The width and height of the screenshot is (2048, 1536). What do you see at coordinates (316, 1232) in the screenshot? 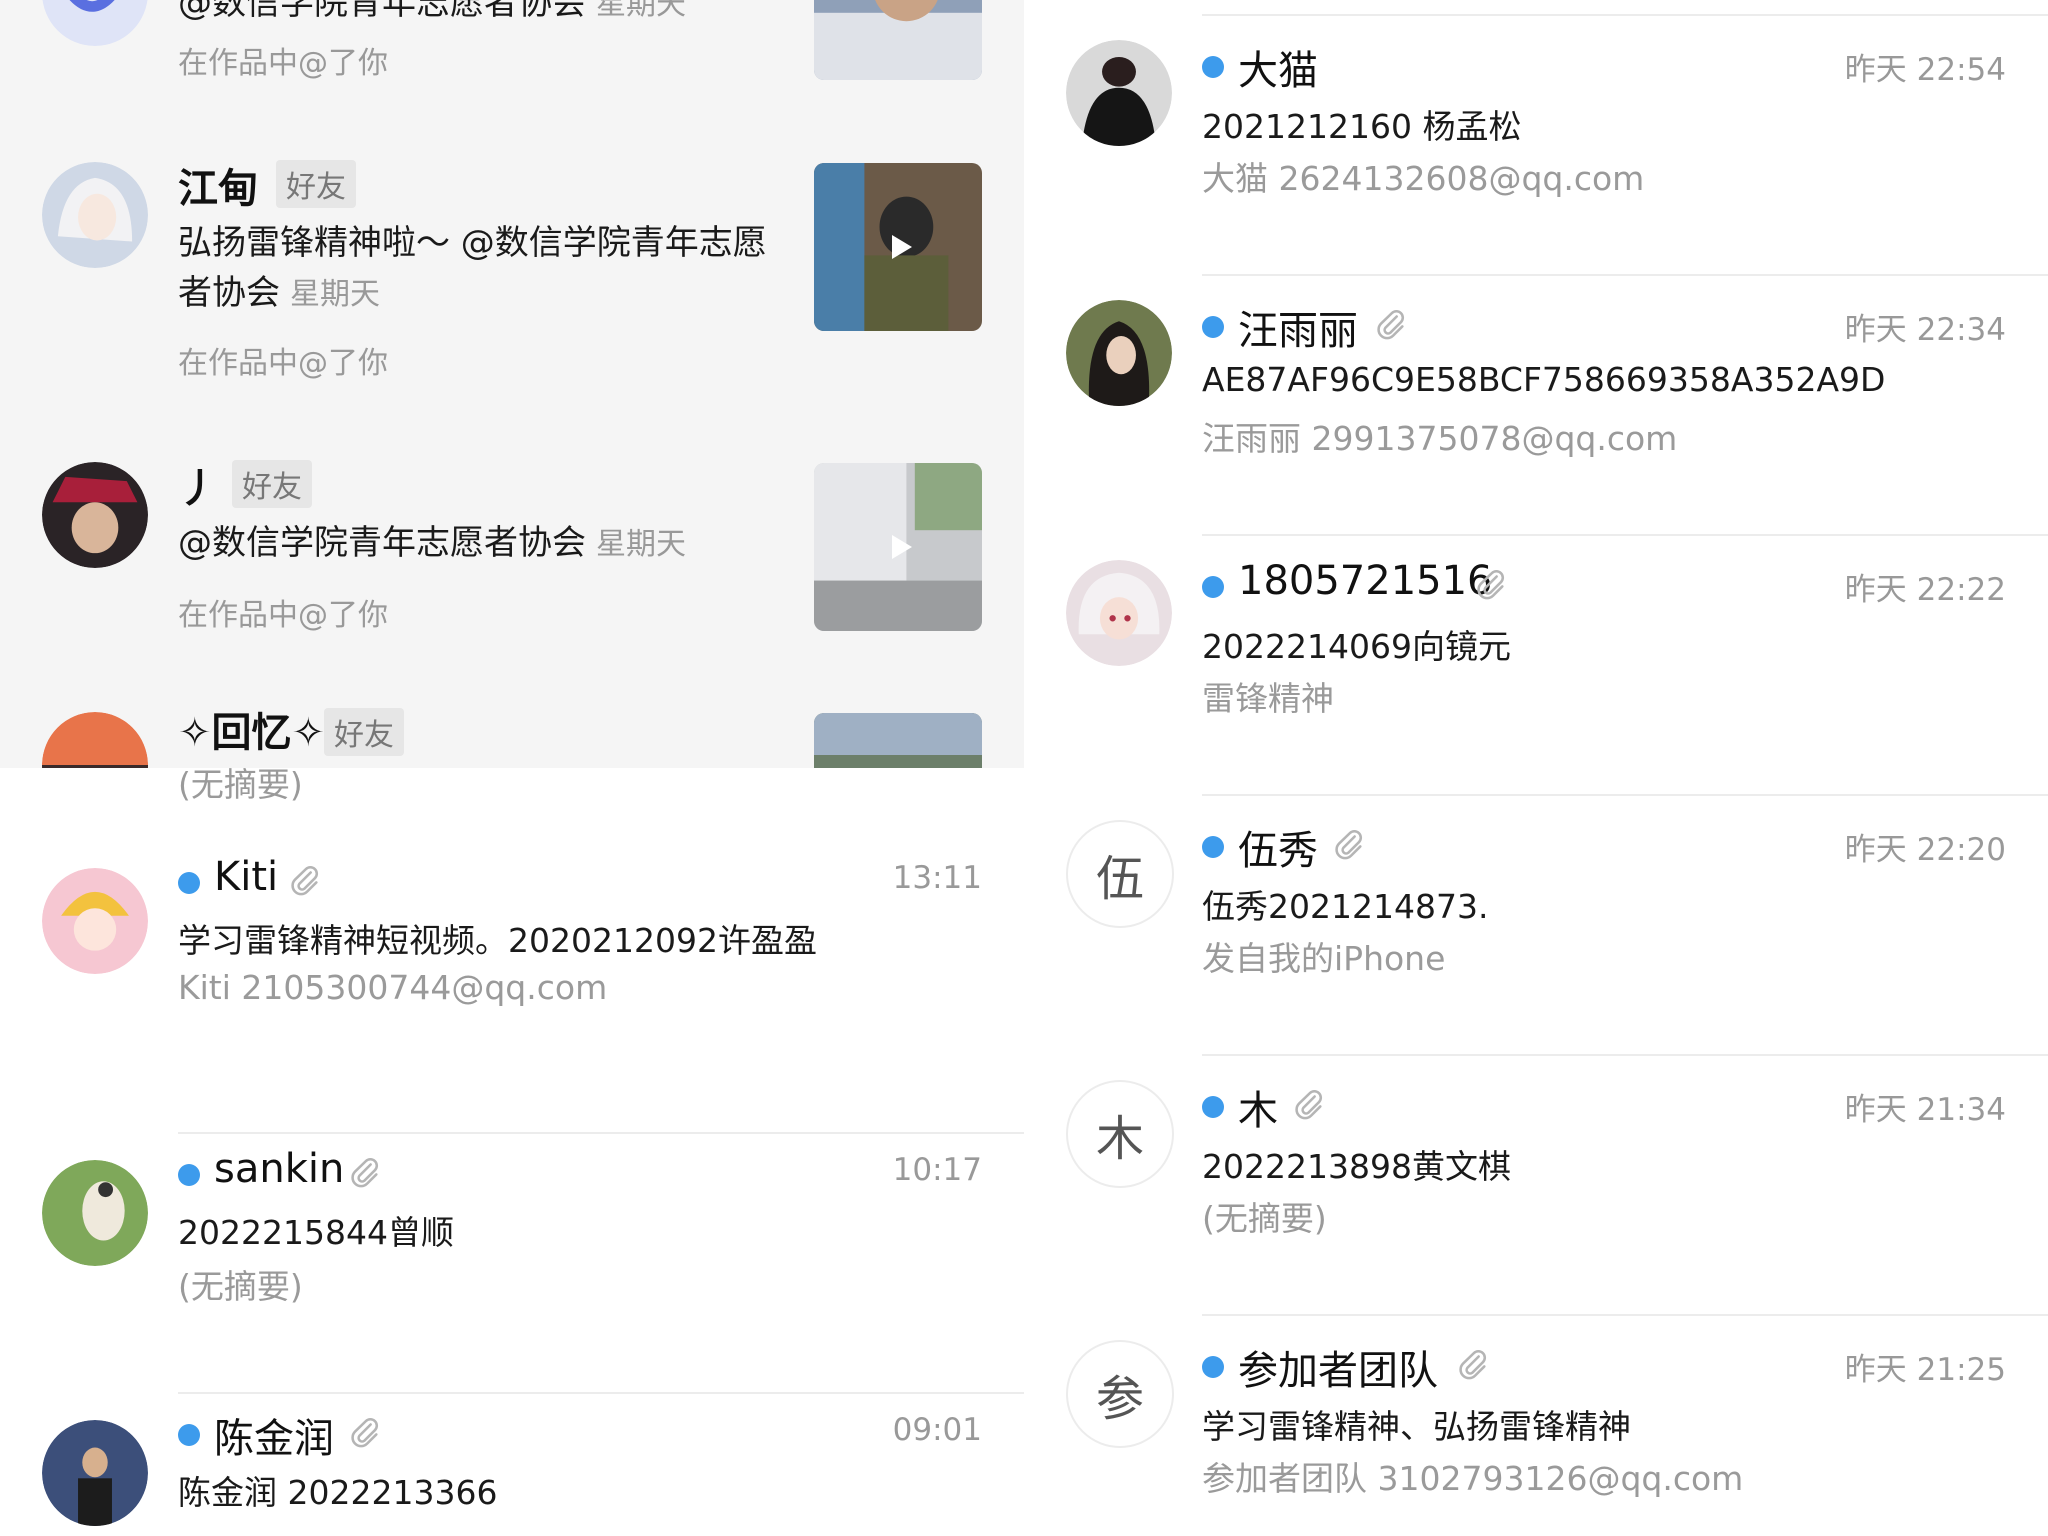
I see `mail-subject: 2022215844曾顺` at bounding box center [316, 1232].